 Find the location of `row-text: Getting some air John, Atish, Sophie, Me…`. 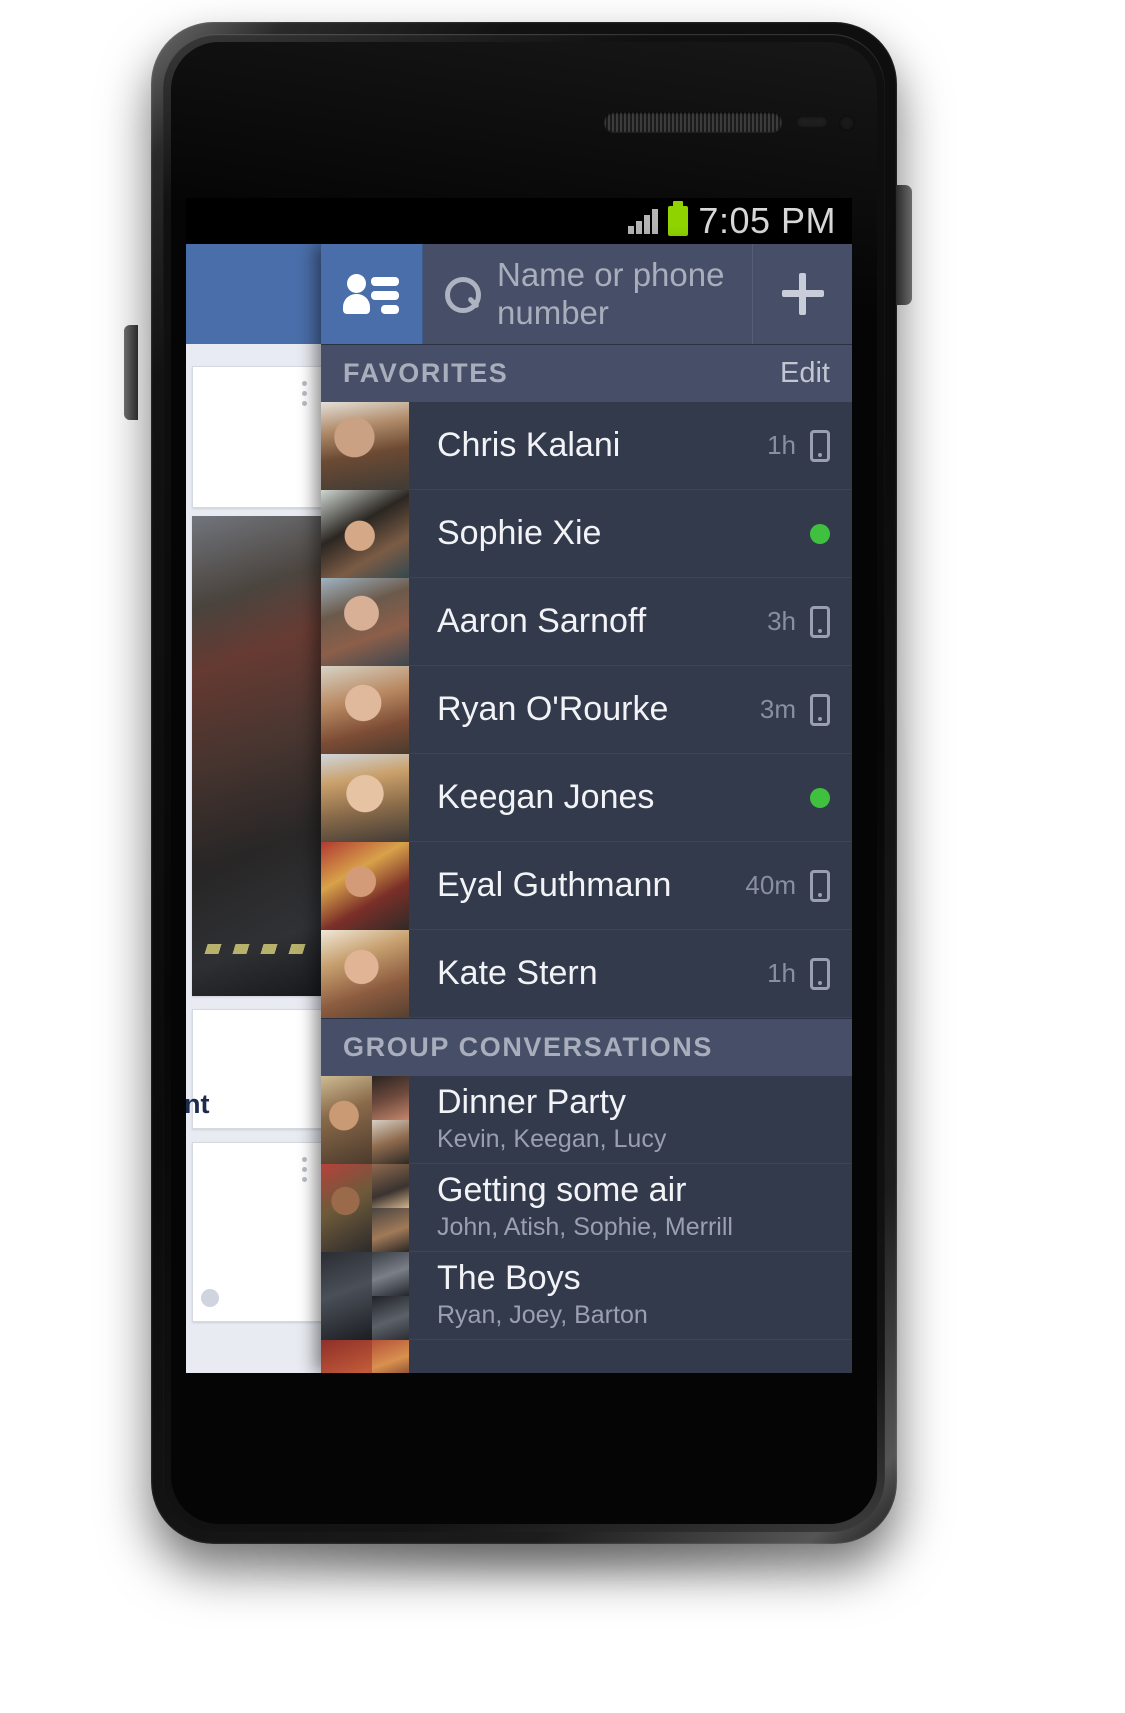

row-text: Getting some air John, Atish, Sophie, Me… is located at coordinates (630, 1206).